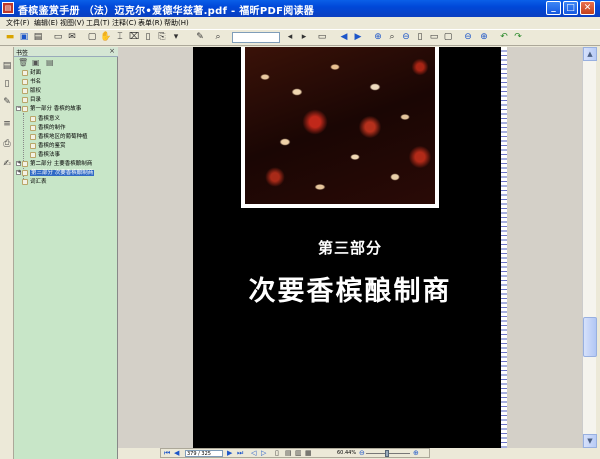 The width and height of the screenshot is (600, 459). I want to click on copy-icon: ⎘, so click(162, 37).